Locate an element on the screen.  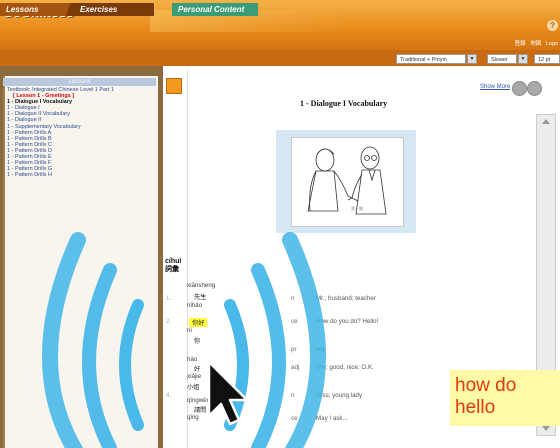
mouse-cursor-icon is located at coordinates (228, 393).